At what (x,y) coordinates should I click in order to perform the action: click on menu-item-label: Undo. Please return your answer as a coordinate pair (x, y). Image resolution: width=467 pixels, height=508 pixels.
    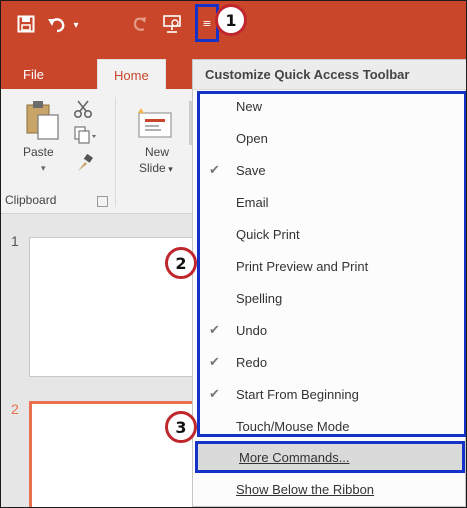
    Looking at the image, I should click on (252, 330).